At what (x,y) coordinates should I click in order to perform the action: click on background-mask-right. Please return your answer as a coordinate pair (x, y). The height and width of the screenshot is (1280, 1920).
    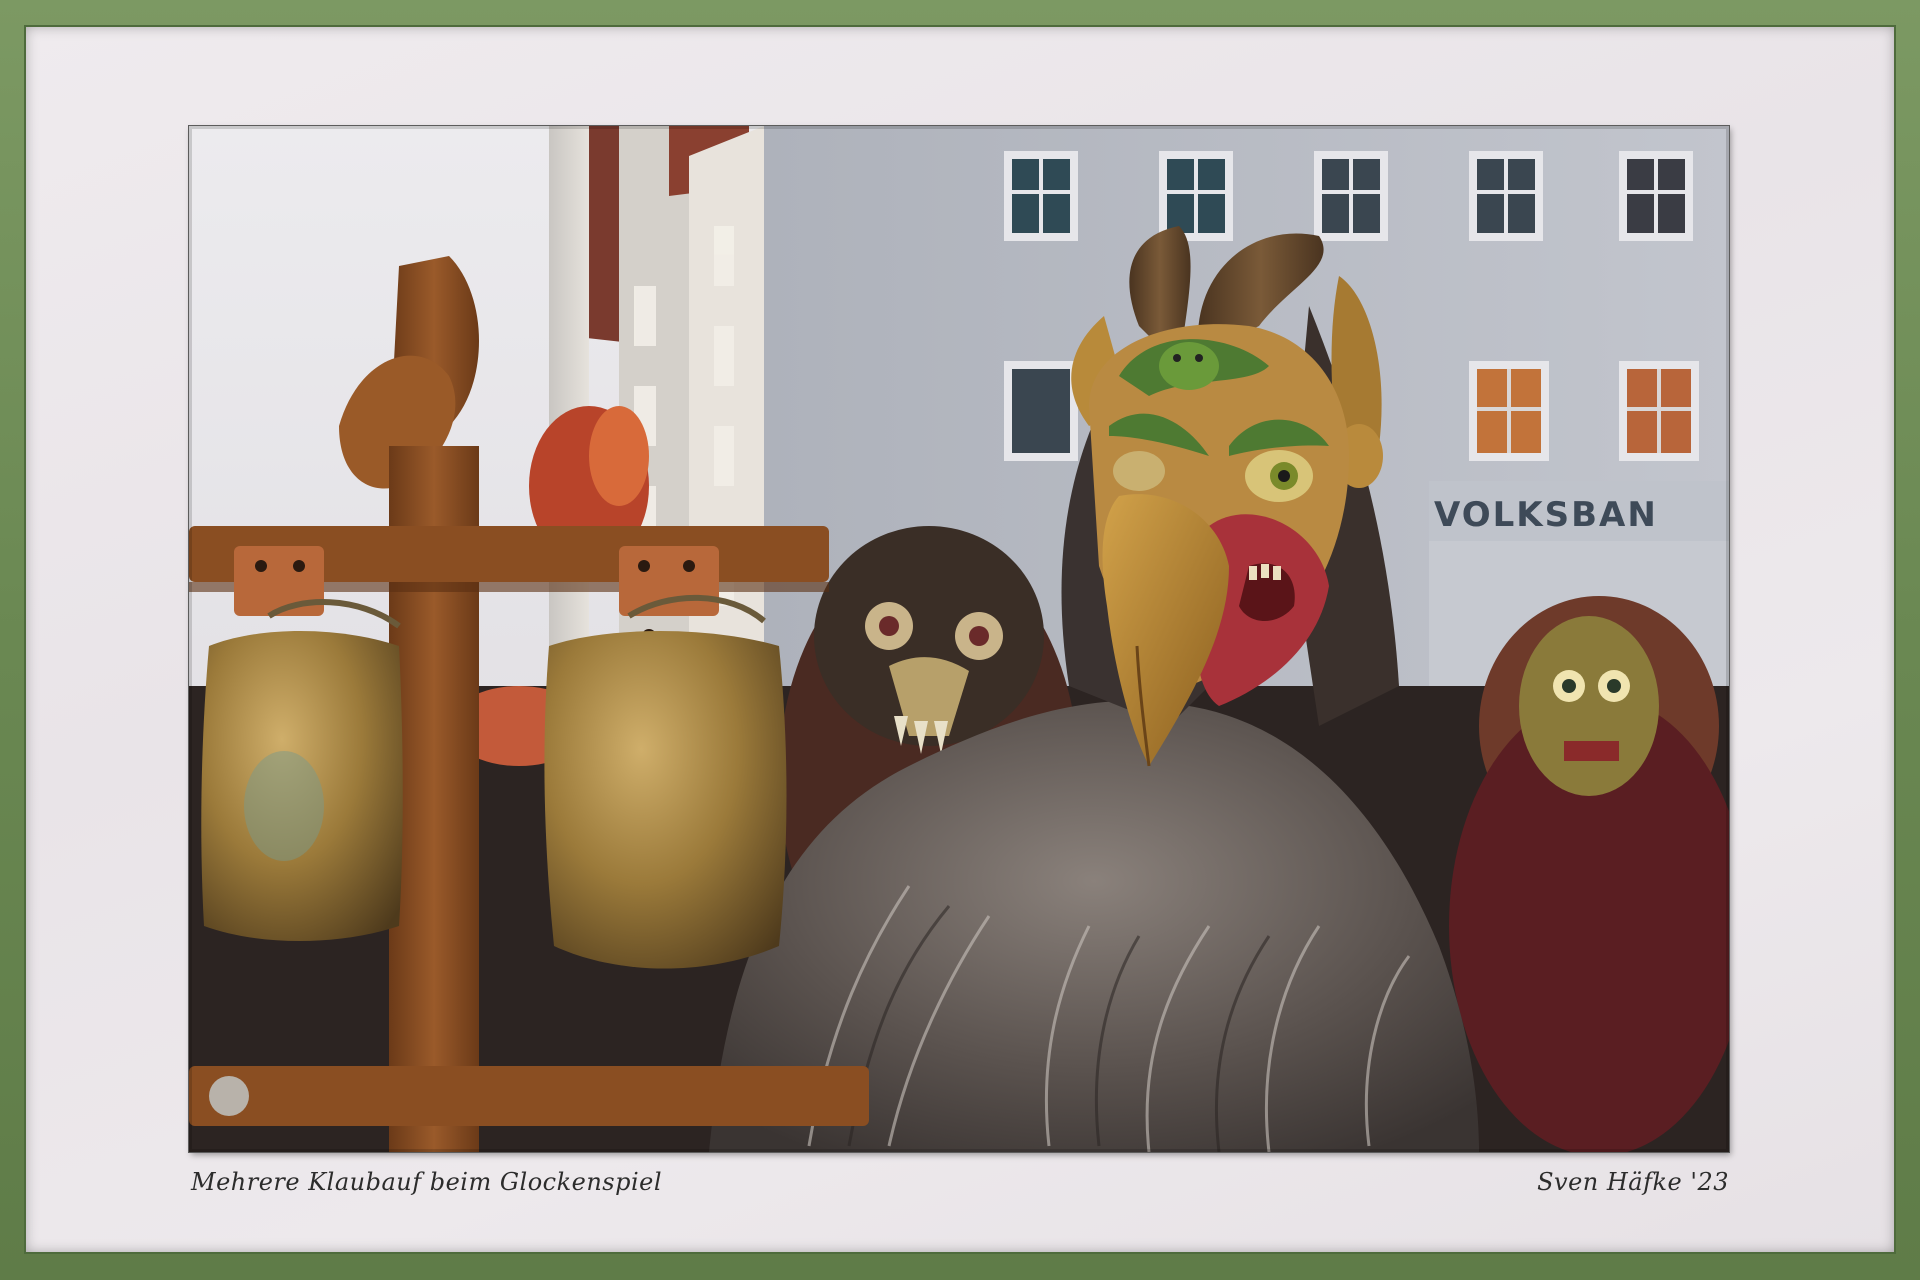
    Looking at the image, I should click on (1589, 706).